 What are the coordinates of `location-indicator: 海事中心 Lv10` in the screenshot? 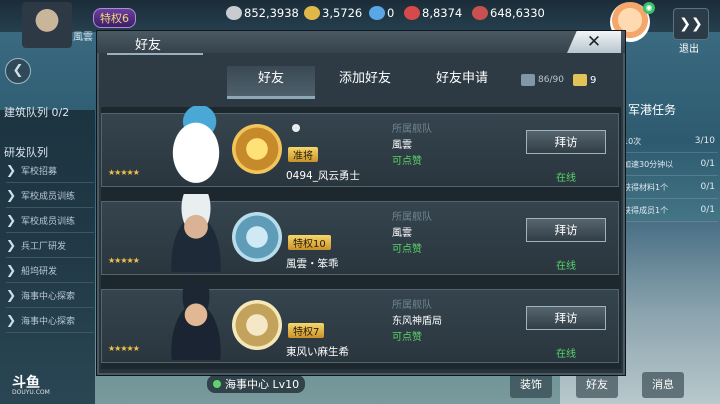 It's located at (256, 384).